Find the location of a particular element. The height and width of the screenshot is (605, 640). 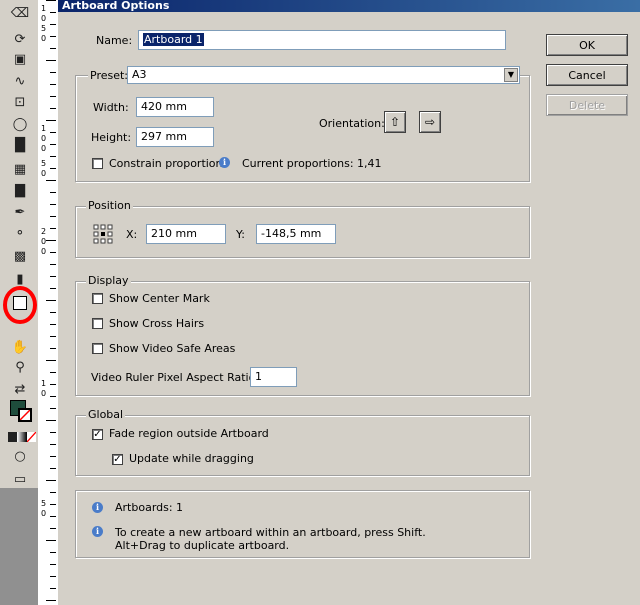

name-label: Name: is located at coordinates (114, 40).